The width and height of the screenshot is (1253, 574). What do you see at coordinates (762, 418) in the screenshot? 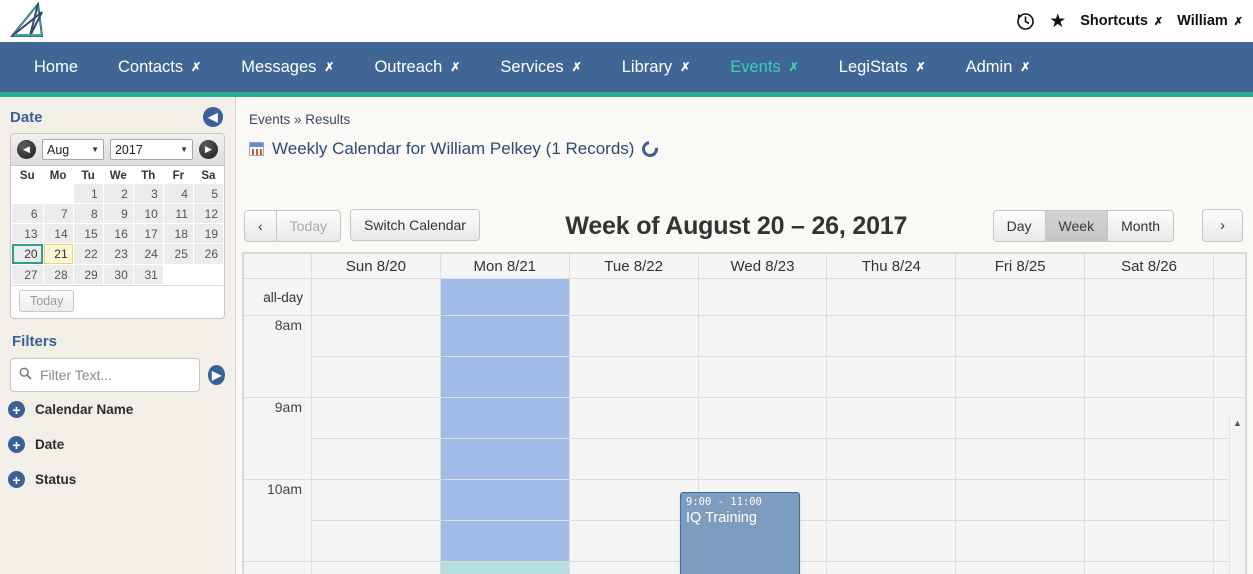
I see `slot-wed-9am` at bounding box center [762, 418].